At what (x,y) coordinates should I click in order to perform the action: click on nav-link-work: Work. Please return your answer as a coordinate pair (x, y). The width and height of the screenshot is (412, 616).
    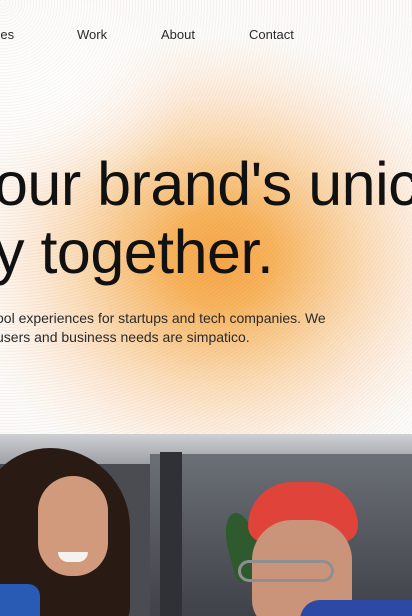
    Looking at the image, I should click on (92, 34).